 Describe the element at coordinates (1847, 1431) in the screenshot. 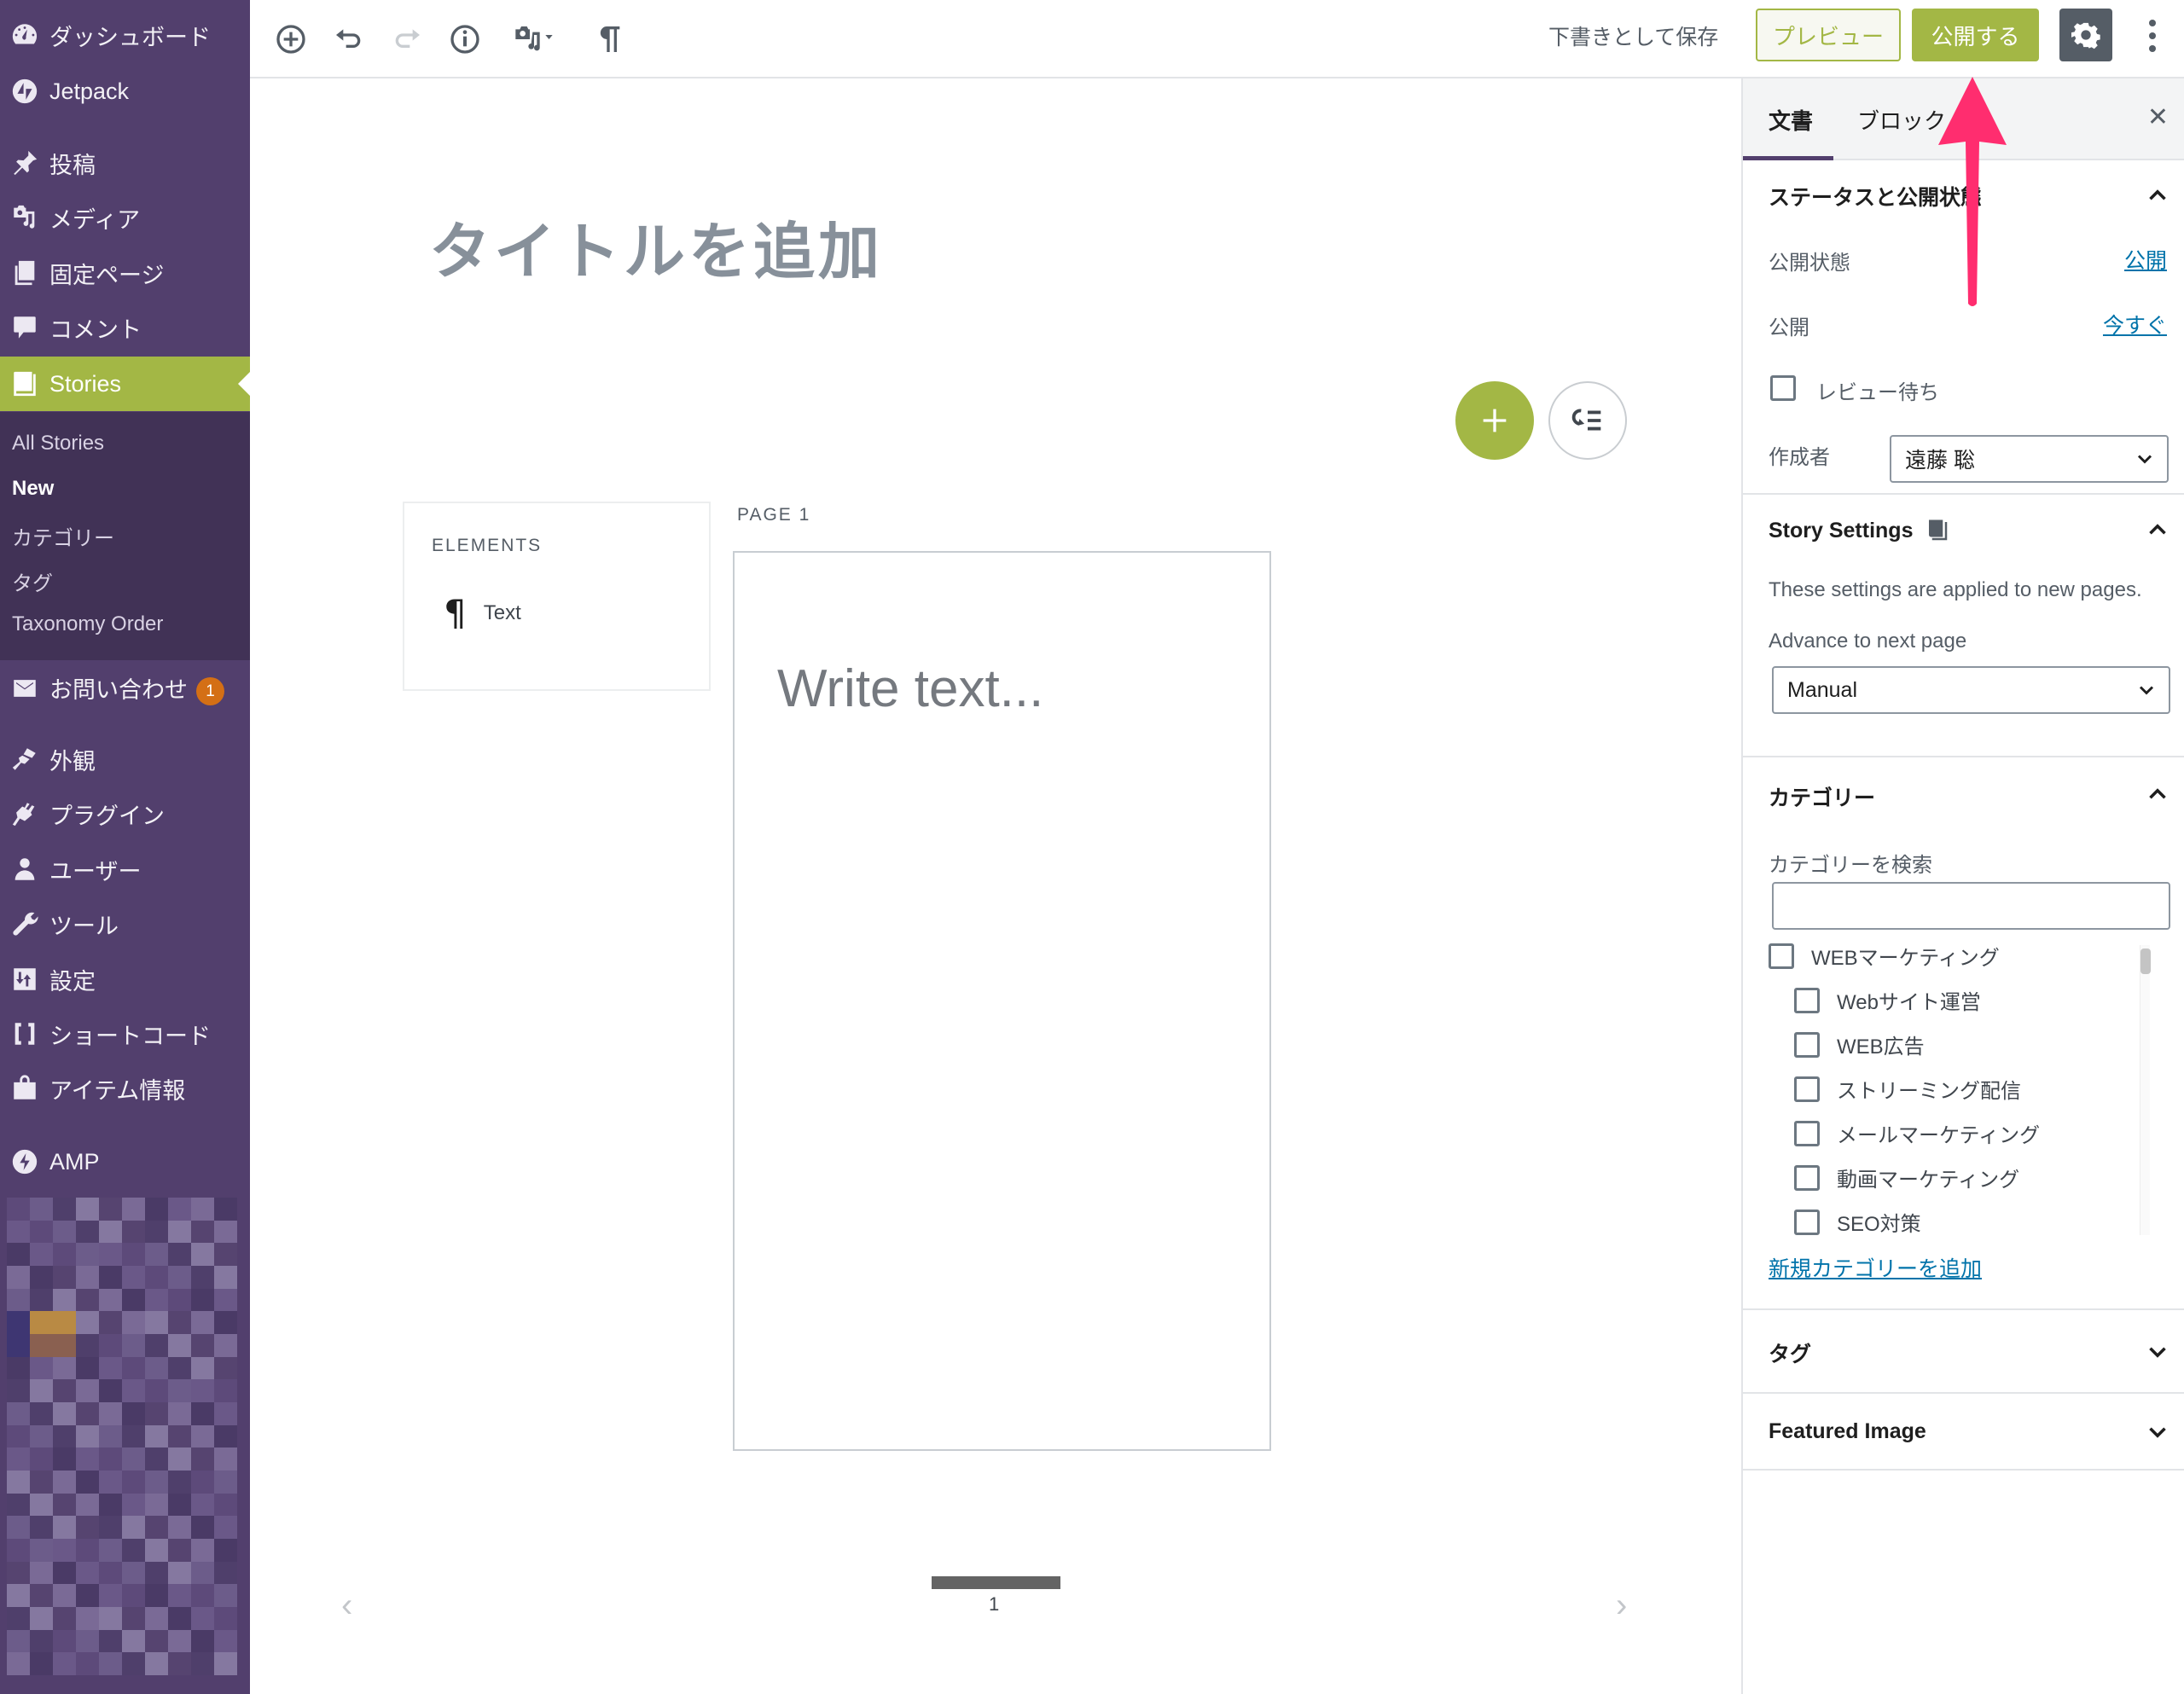

I see `section-title: Featured Image` at that location.